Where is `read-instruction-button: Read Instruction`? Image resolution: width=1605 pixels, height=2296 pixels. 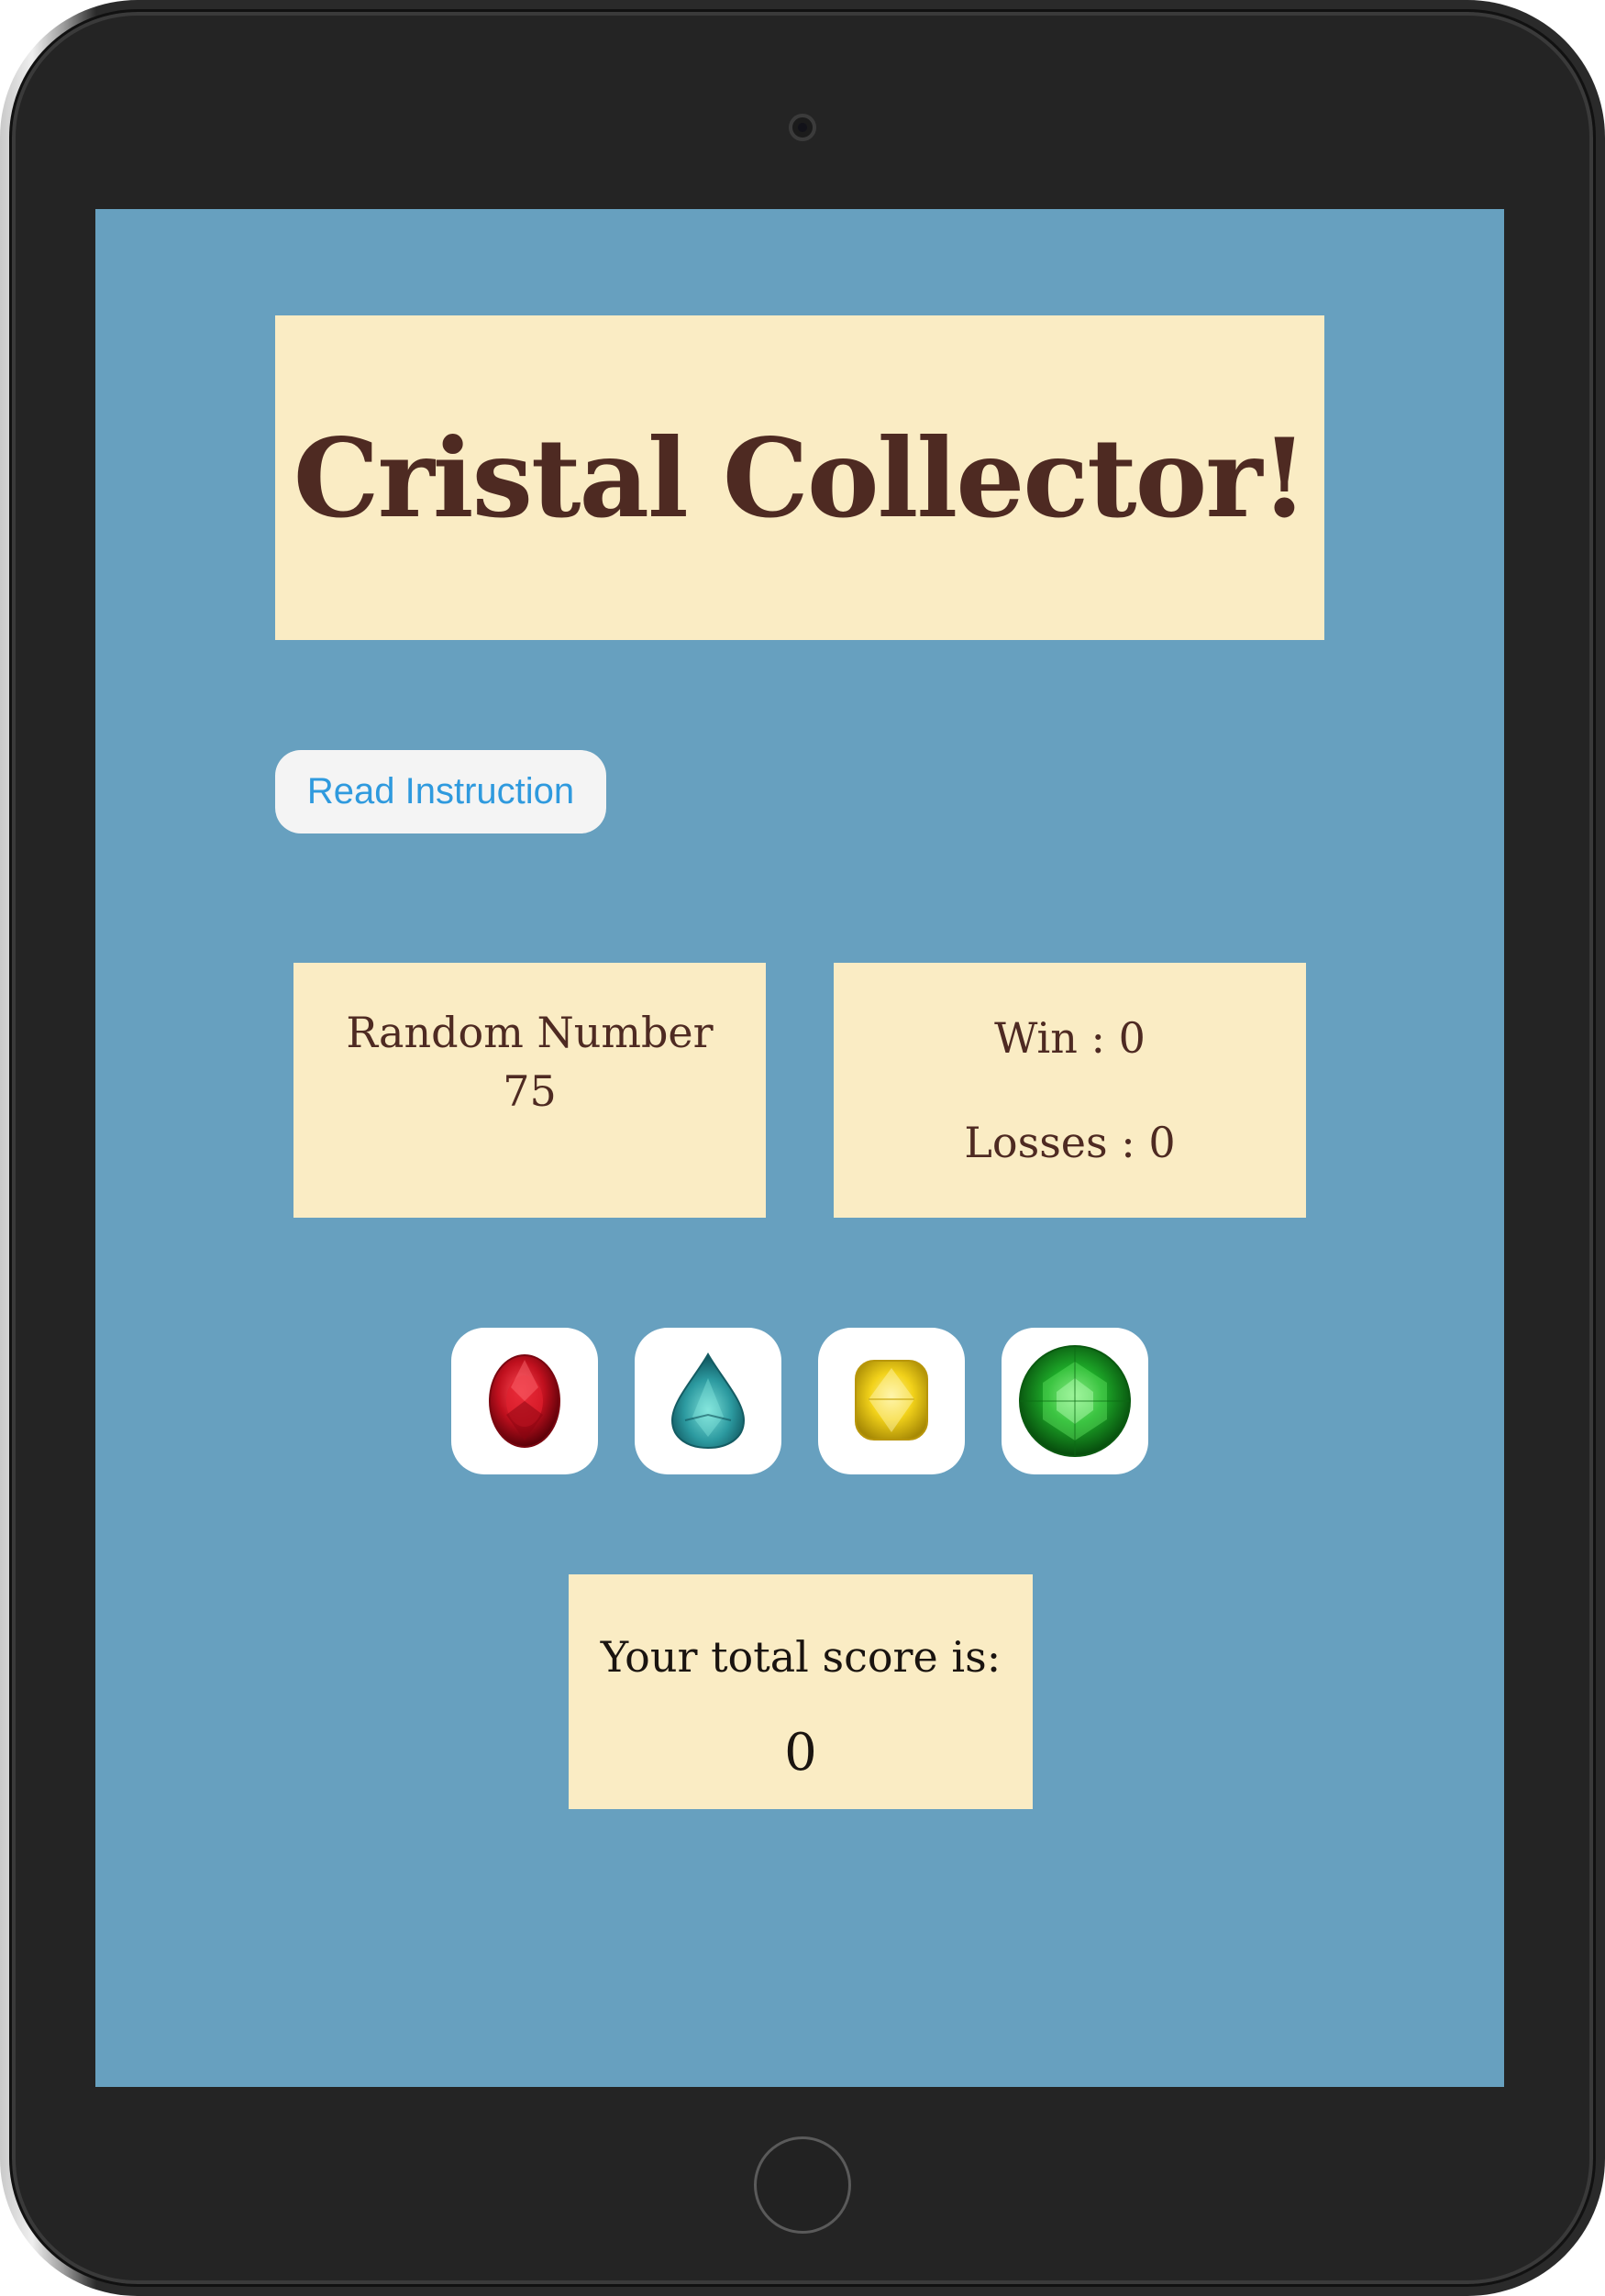
read-instruction-button: Read Instruction is located at coordinates (440, 791).